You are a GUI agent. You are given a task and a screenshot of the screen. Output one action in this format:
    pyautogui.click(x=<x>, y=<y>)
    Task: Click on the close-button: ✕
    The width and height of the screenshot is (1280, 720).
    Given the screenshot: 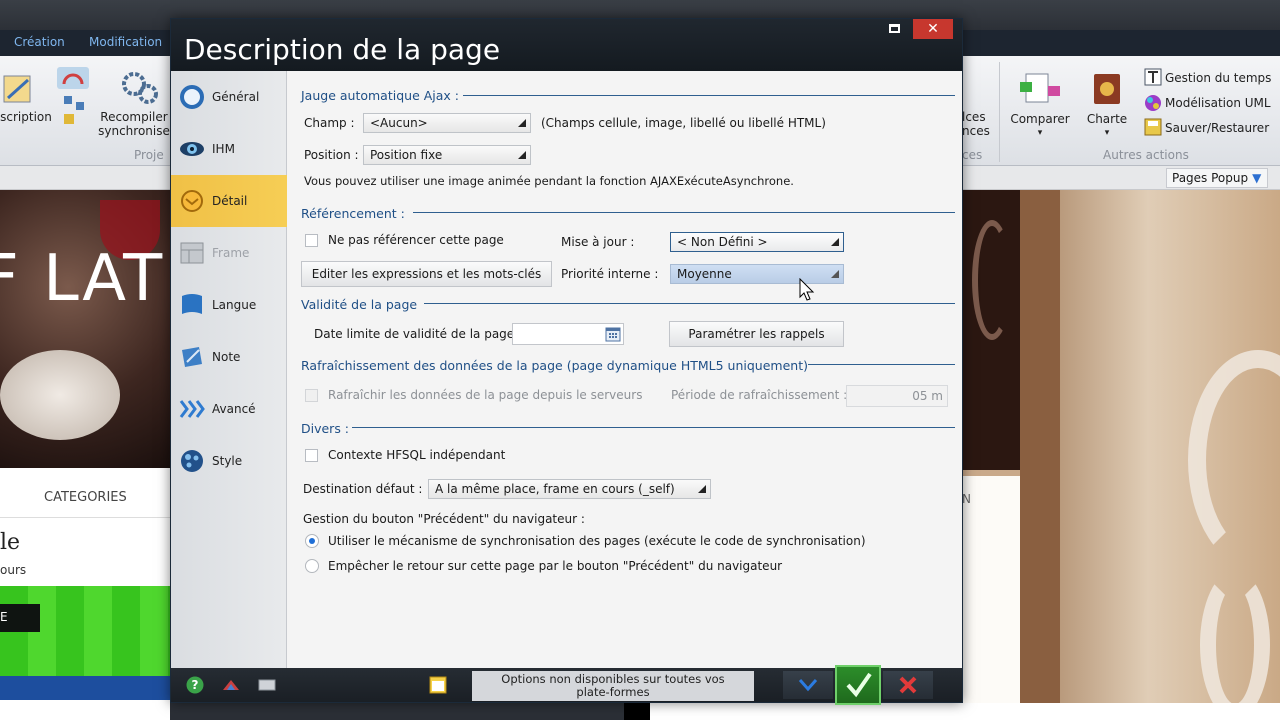 What is the action you would take?
    pyautogui.click(x=933, y=29)
    